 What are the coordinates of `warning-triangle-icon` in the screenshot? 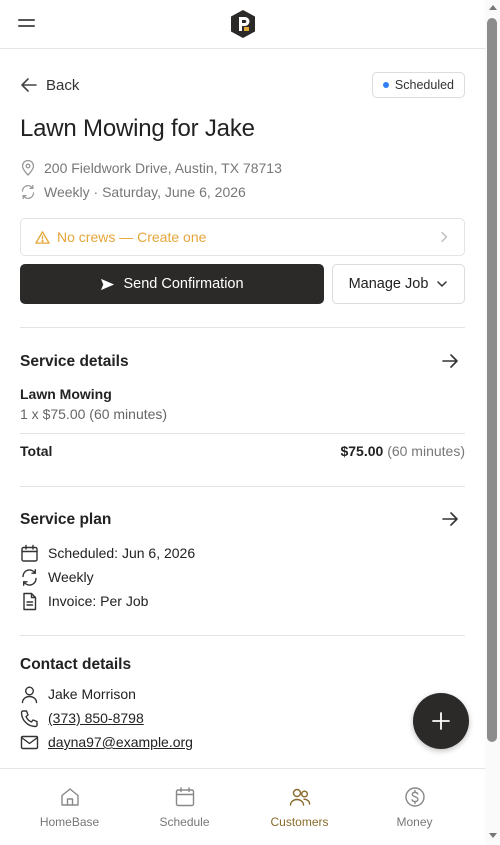 It's located at (42, 237).